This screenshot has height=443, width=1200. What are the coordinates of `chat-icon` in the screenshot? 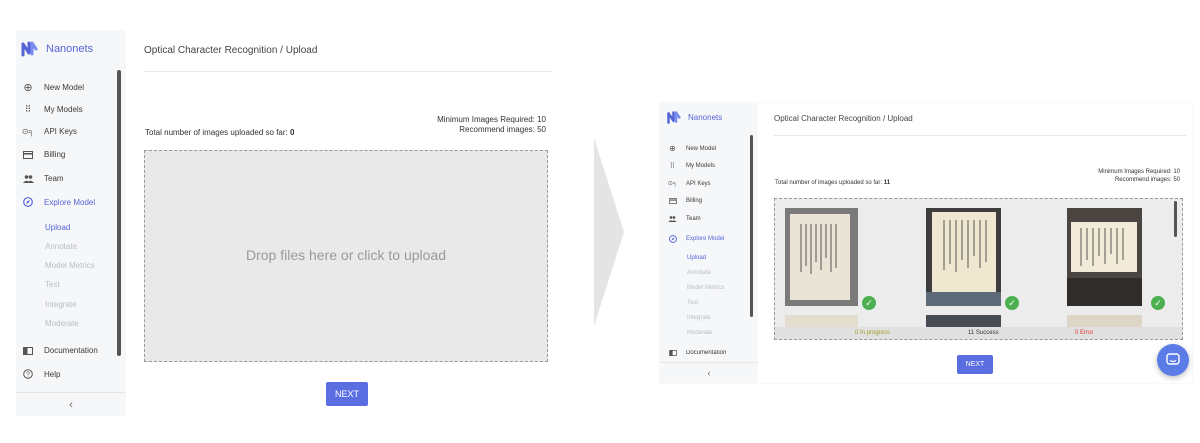 It's located at (1173, 359).